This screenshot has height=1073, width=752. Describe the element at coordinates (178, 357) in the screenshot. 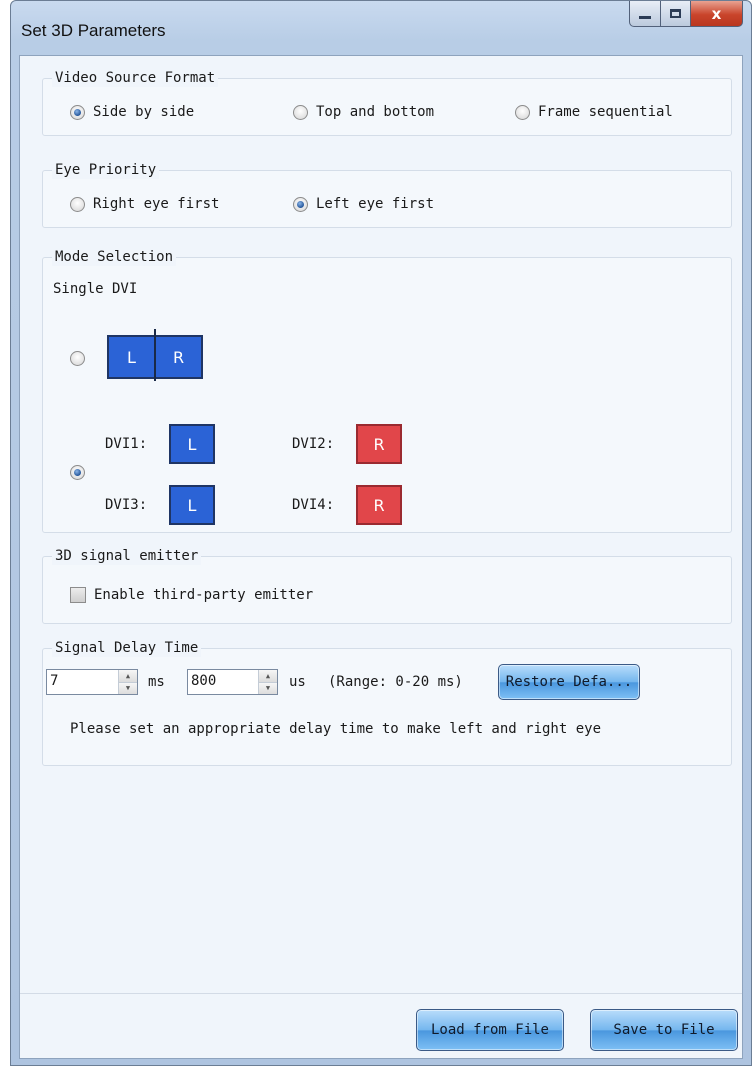

I see `single-right-eye-label: R` at that location.